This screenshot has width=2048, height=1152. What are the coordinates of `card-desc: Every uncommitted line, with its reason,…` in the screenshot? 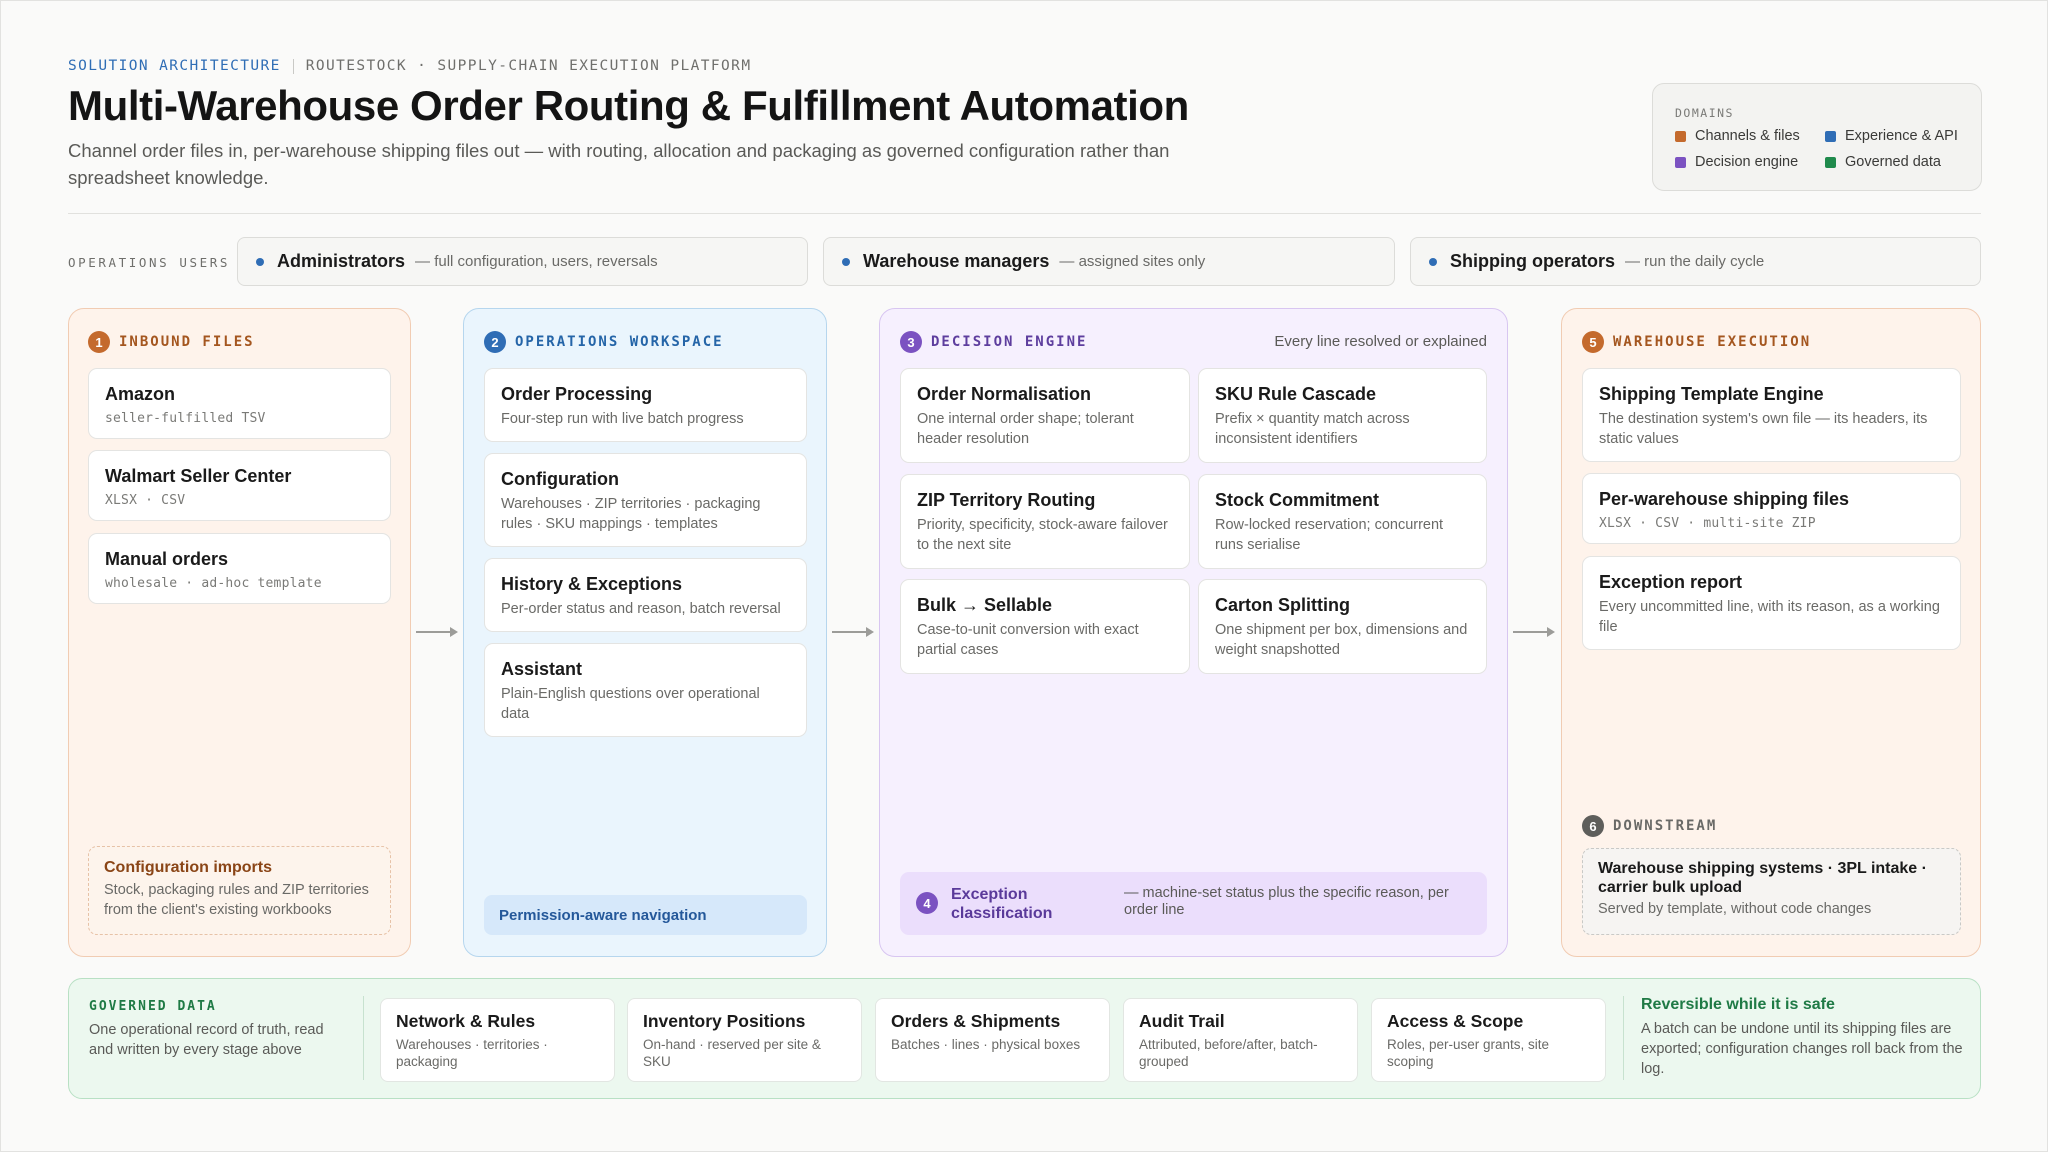 It's located at (1769, 617).